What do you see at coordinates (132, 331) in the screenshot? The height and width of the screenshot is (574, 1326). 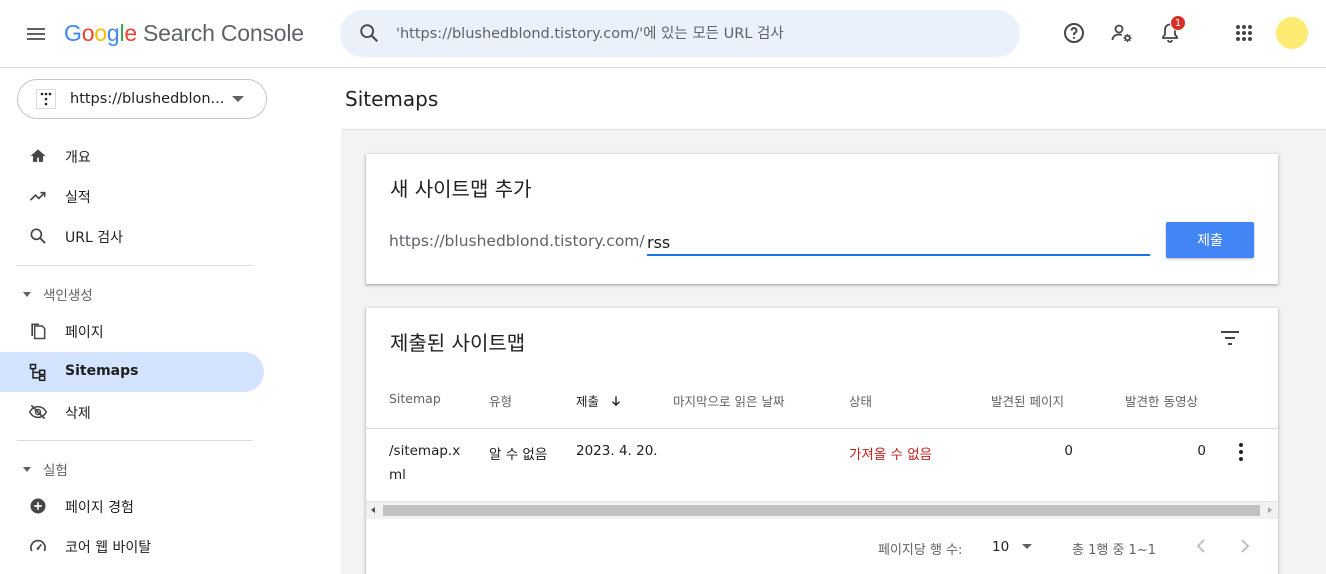 I see `sidebar-item-pages: 페이지` at bounding box center [132, 331].